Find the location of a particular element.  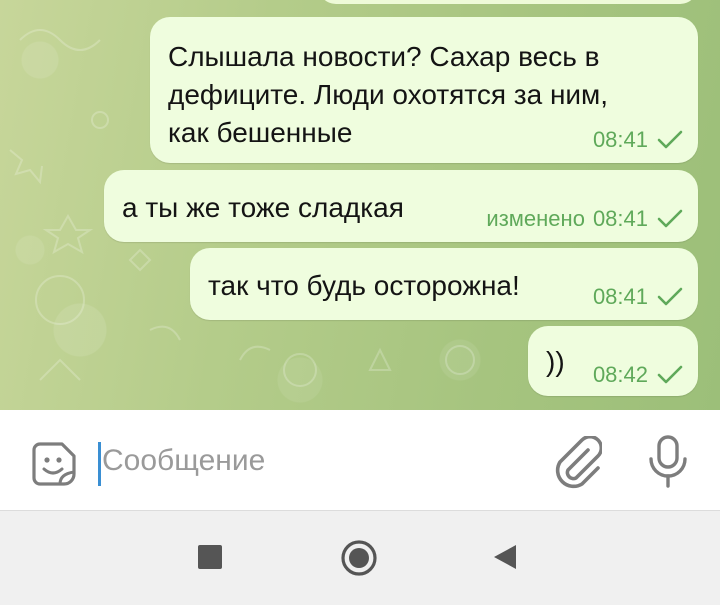

message-meta: 08:42 is located at coordinates (638, 375).